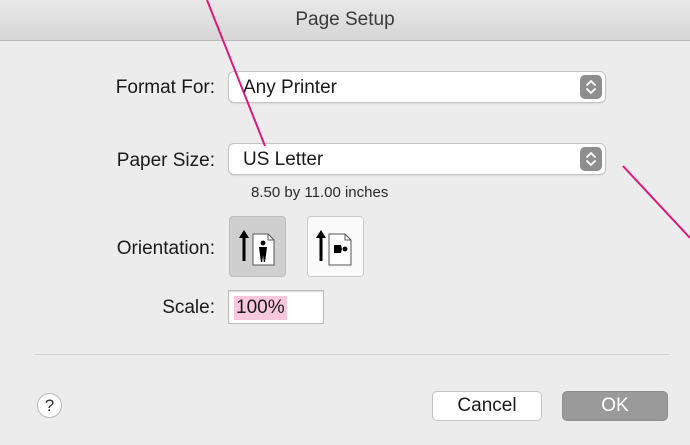 The image size is (690, 445). Describe the element at coordinates (417, 87) in the screenshot. I see `format-for-popup: Any Printer` at that location.